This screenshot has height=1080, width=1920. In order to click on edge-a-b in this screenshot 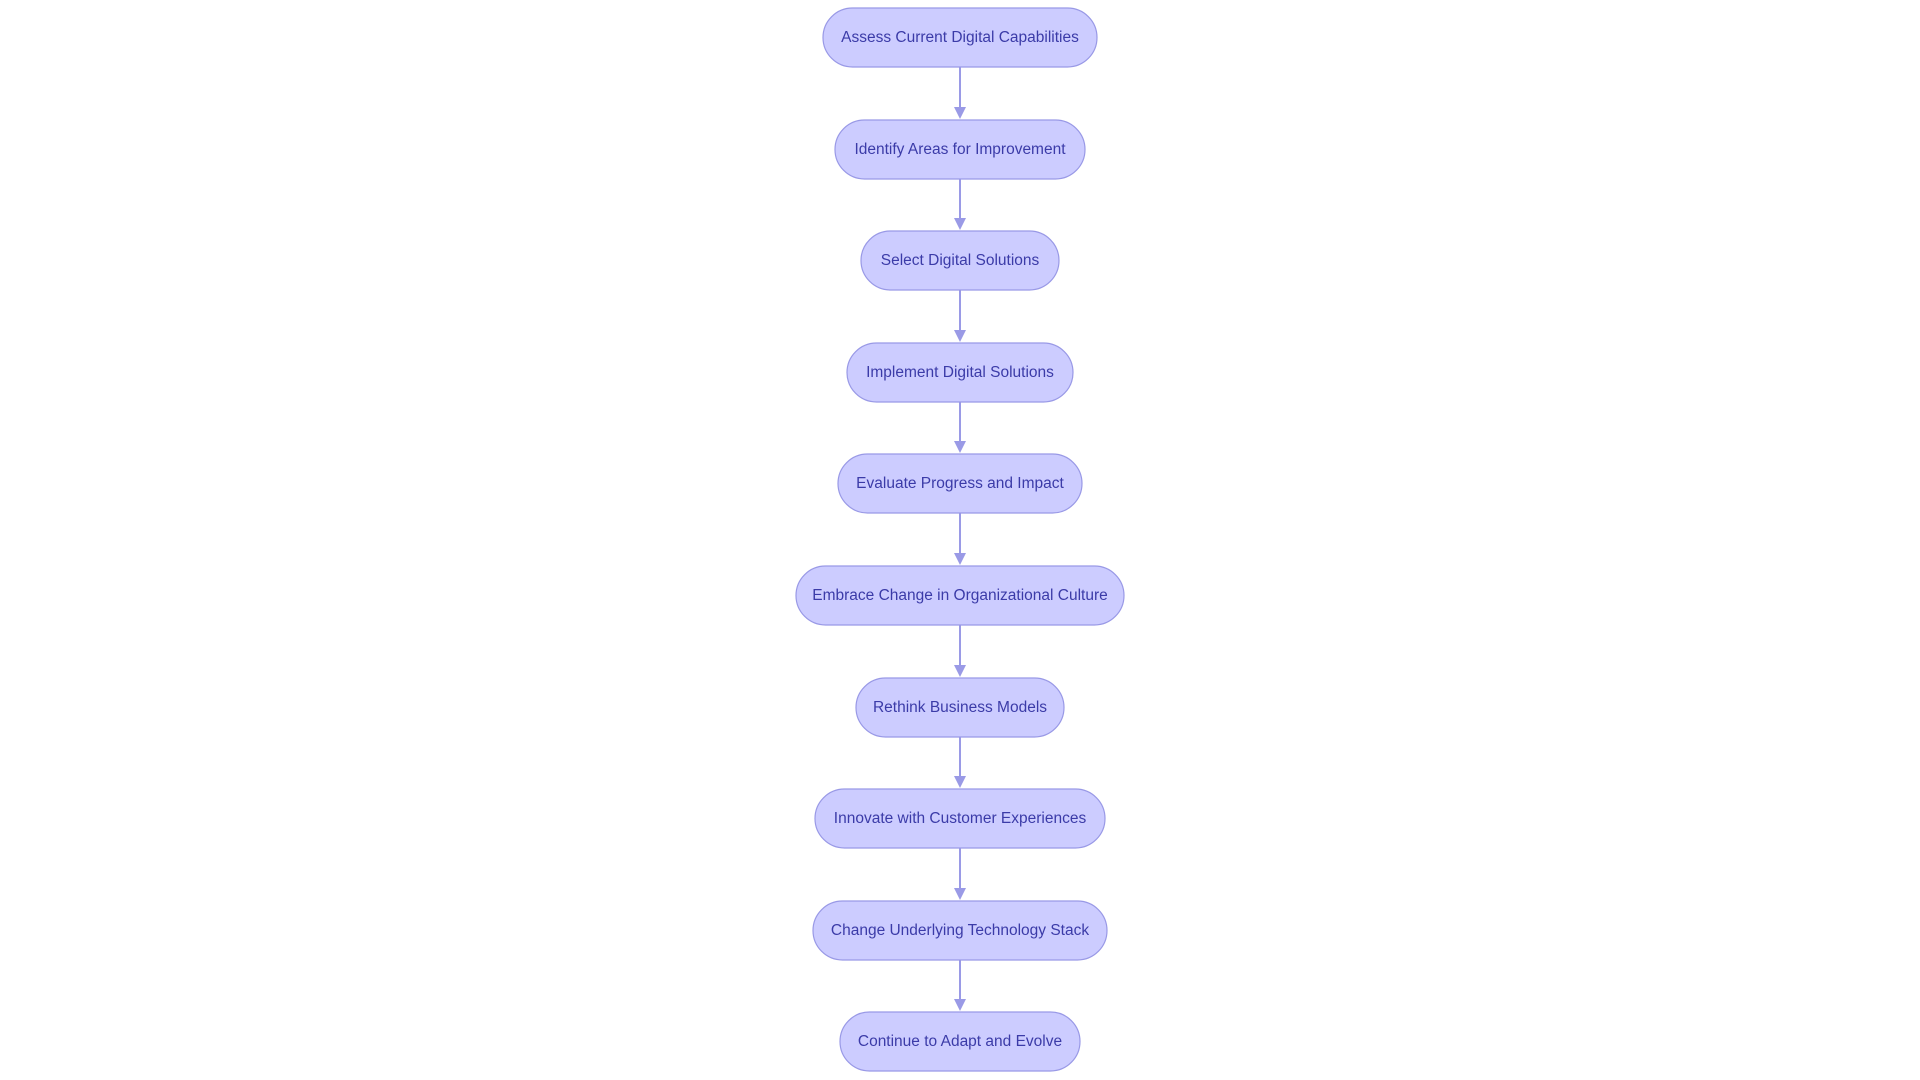, I will do `click(960, 93)`.